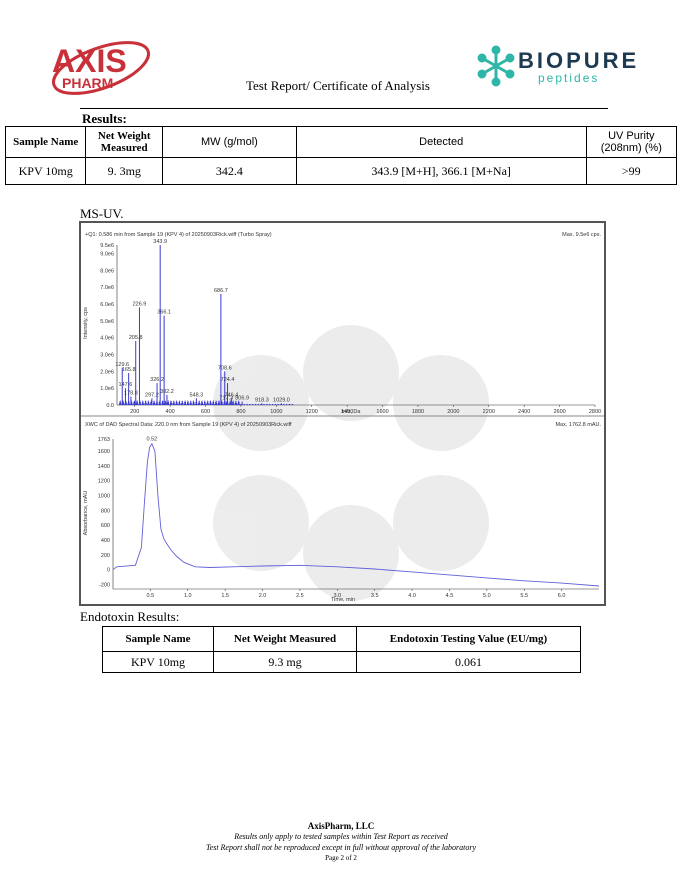 The image size is (682, 881). Describe the element at coordinates (157, 380) in the screenshot. I see `ms-peak-label: 326.2` at that location.